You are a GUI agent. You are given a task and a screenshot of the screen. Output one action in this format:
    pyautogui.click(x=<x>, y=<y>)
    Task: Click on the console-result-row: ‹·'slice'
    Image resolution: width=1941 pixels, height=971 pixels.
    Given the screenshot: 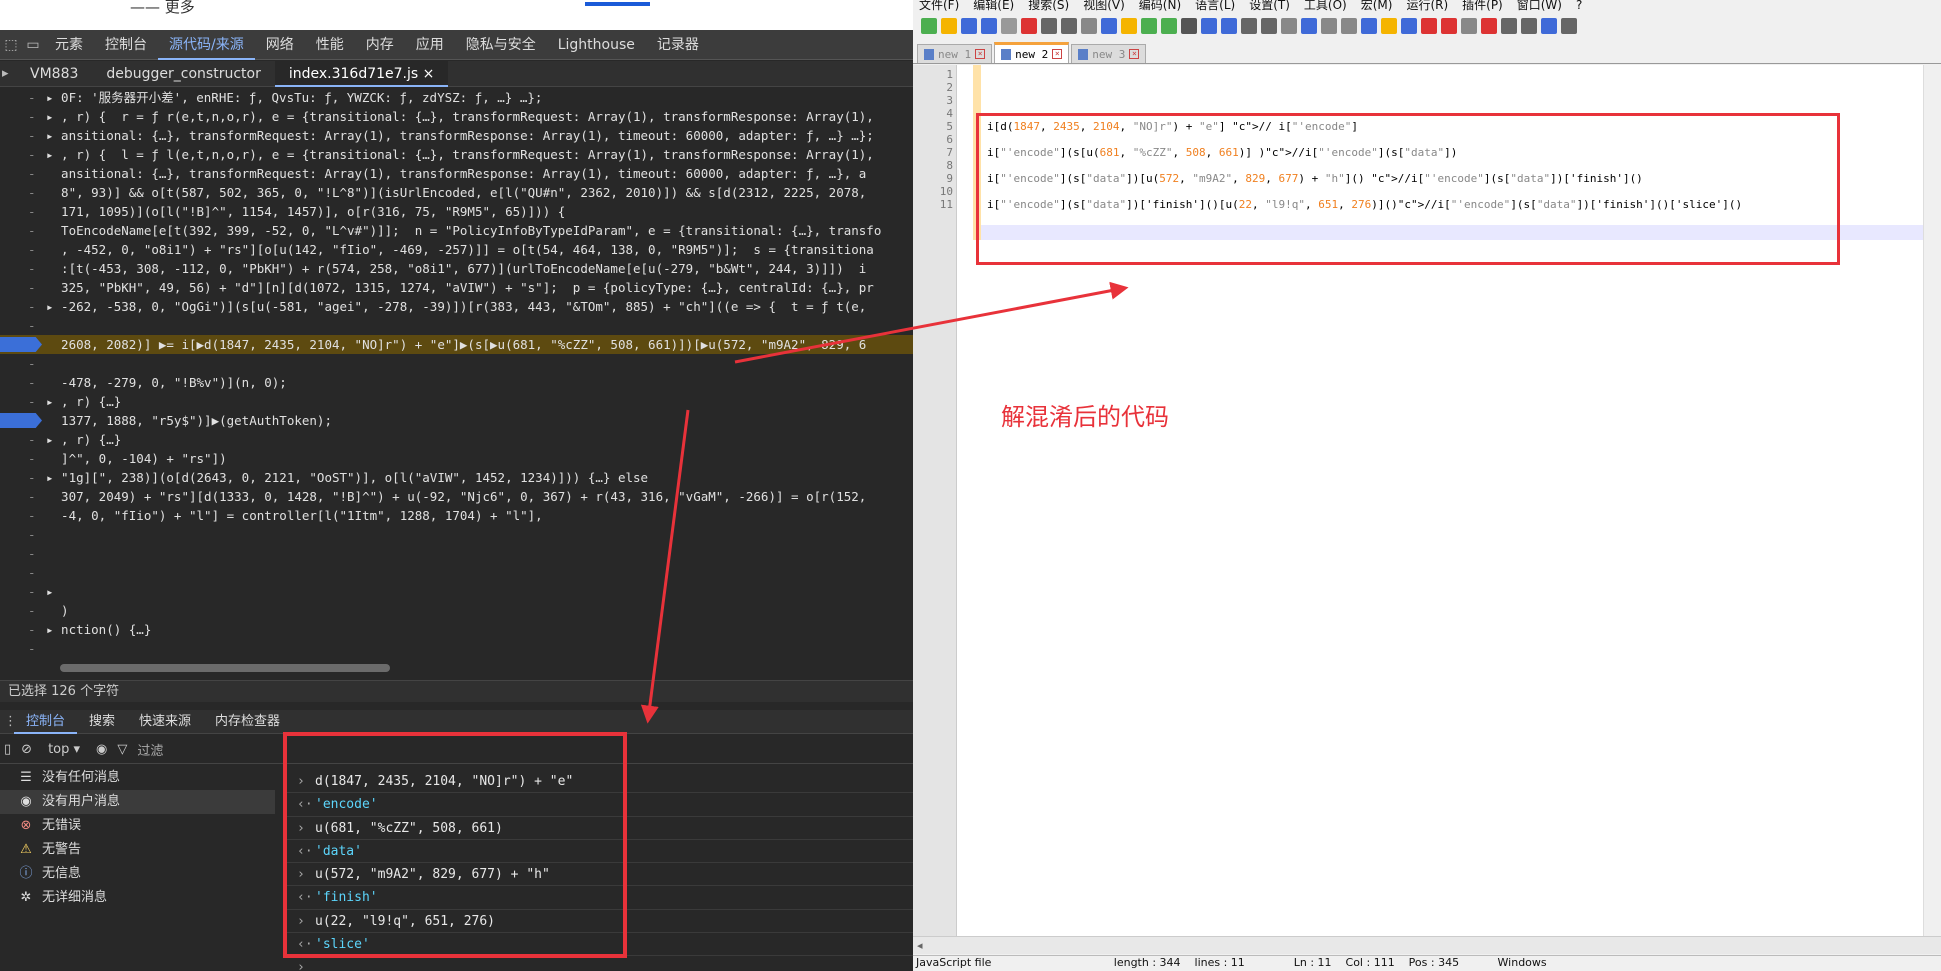 What is the action you would take?
    pyautogui.click(x=598, y=945)
    